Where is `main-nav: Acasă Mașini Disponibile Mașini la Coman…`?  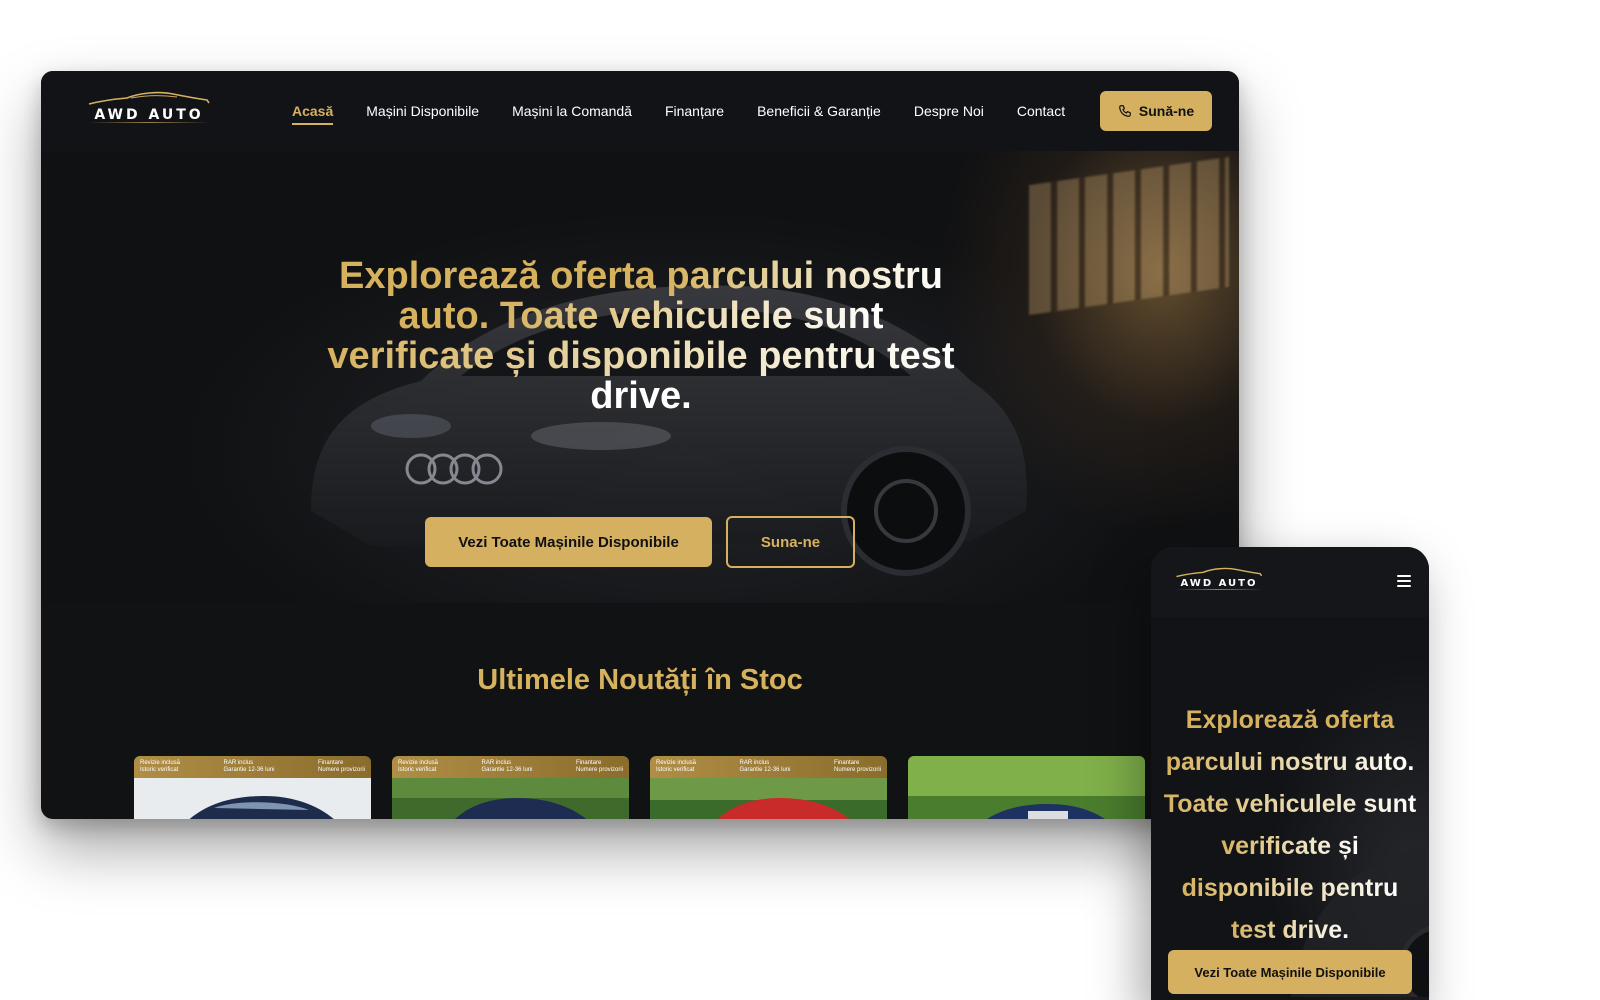 main-nav: Acasă Mașini Disponibile Mașini la Coman… is located at coordinates (695, 111).